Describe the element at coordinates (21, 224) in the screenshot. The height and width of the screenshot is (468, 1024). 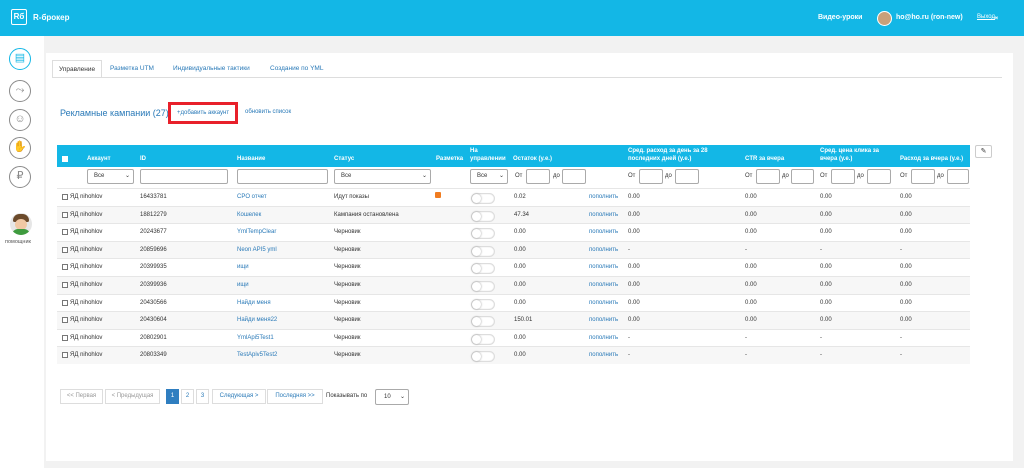
I see `assistant-avatar` at that location.